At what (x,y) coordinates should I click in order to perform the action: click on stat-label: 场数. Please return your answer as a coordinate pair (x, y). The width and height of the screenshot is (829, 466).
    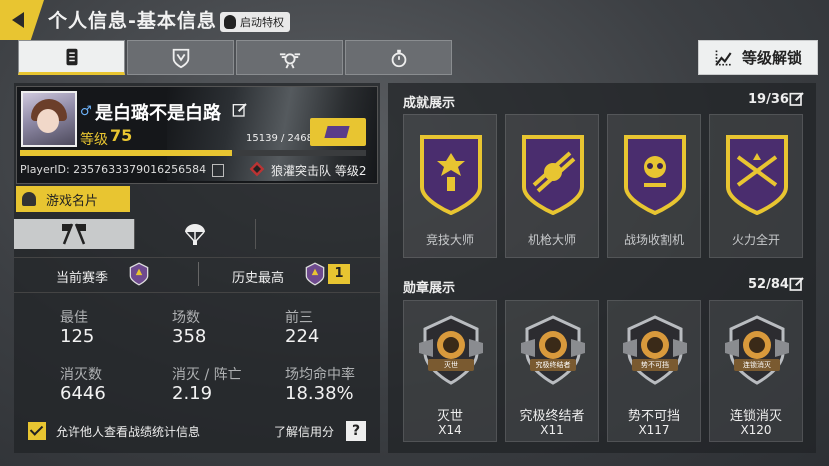
    Looking at the image, I should click on (186, 318).